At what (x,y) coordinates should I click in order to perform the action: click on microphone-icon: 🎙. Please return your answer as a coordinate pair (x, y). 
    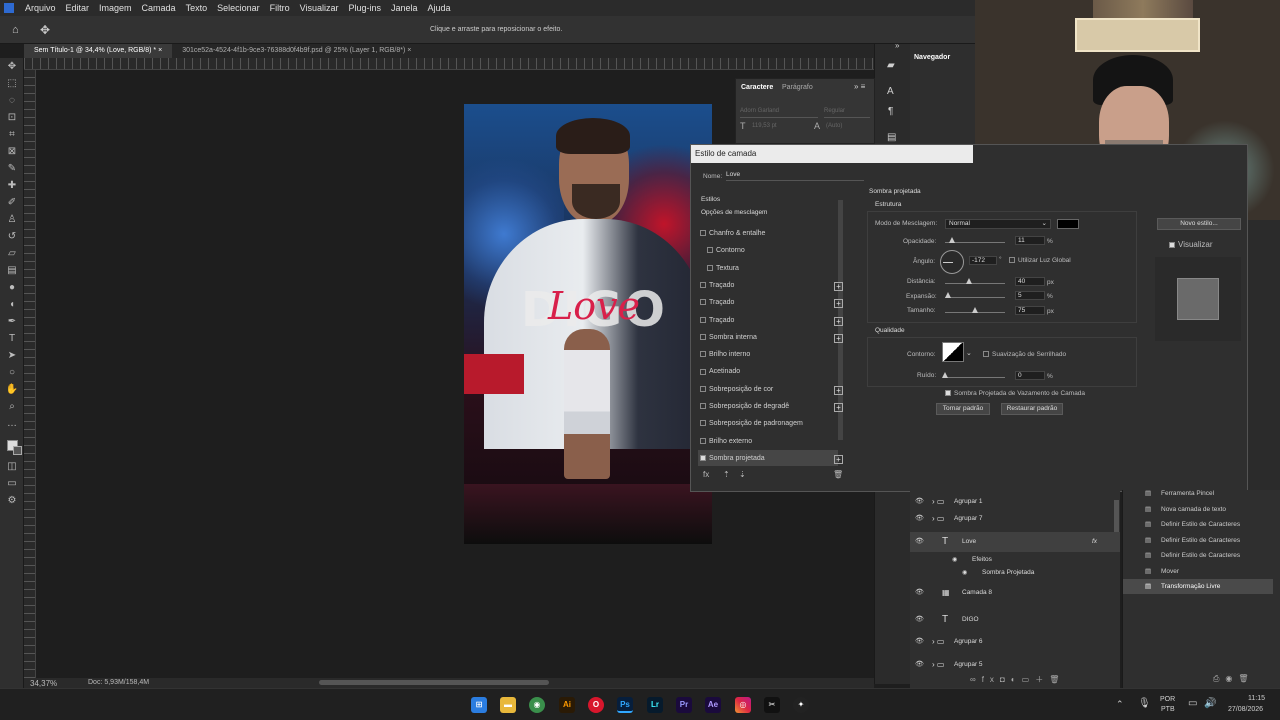
    Looking at the image, I should click on (1144, 703).